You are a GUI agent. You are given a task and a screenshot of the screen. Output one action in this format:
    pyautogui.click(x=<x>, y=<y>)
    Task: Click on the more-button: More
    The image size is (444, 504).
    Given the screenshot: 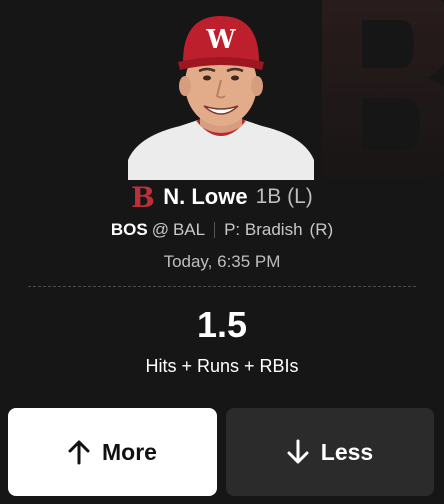 What is the action you would take?
    pyautogui.click(x=112, y=452)
    